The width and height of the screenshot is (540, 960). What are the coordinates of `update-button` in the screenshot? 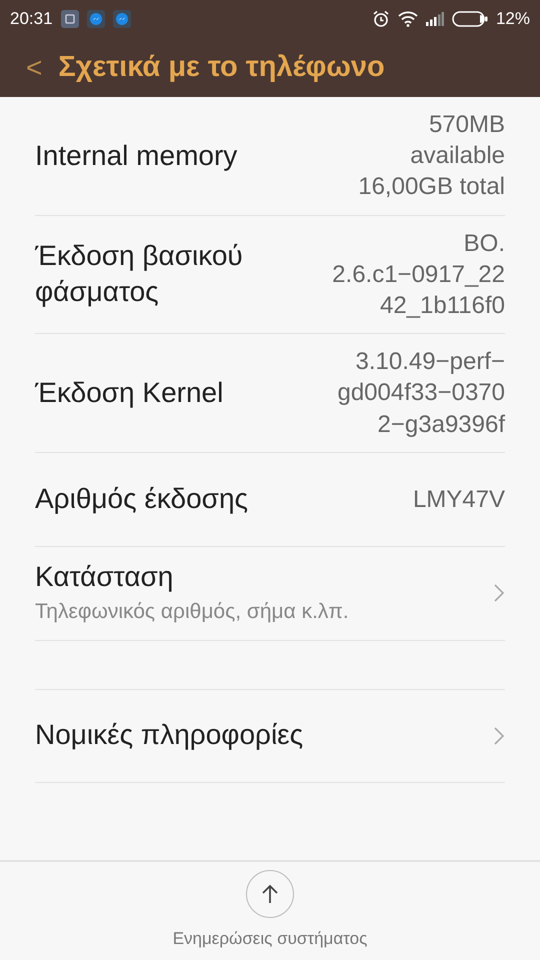 It's located at (270, 894).